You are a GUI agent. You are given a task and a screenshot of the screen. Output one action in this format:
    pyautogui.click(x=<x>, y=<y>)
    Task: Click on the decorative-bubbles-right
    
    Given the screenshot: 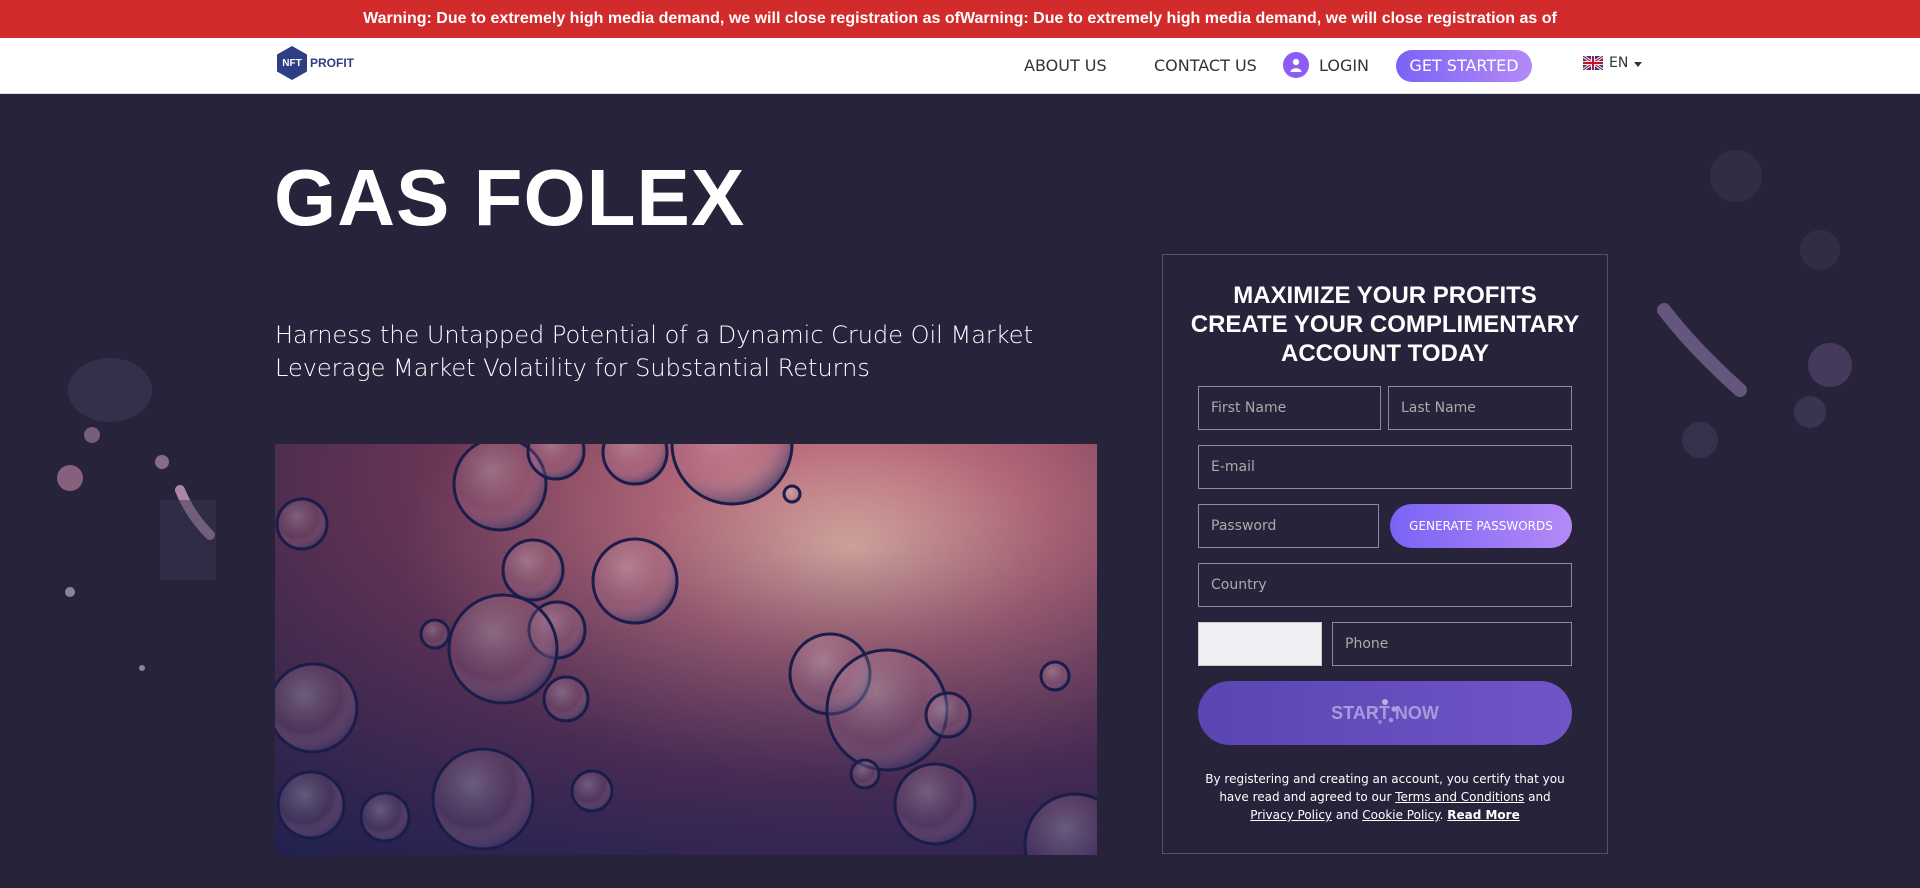 What is the action you would take?
    pyautogui.click(x=1754, y=304)
    